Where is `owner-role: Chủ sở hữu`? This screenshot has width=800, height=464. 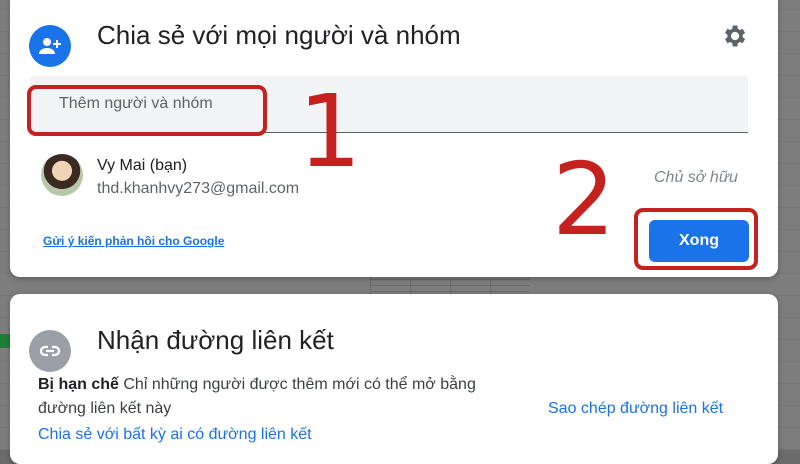
owner-role: Chủ sở hữu is located at coordinates (696, 177).